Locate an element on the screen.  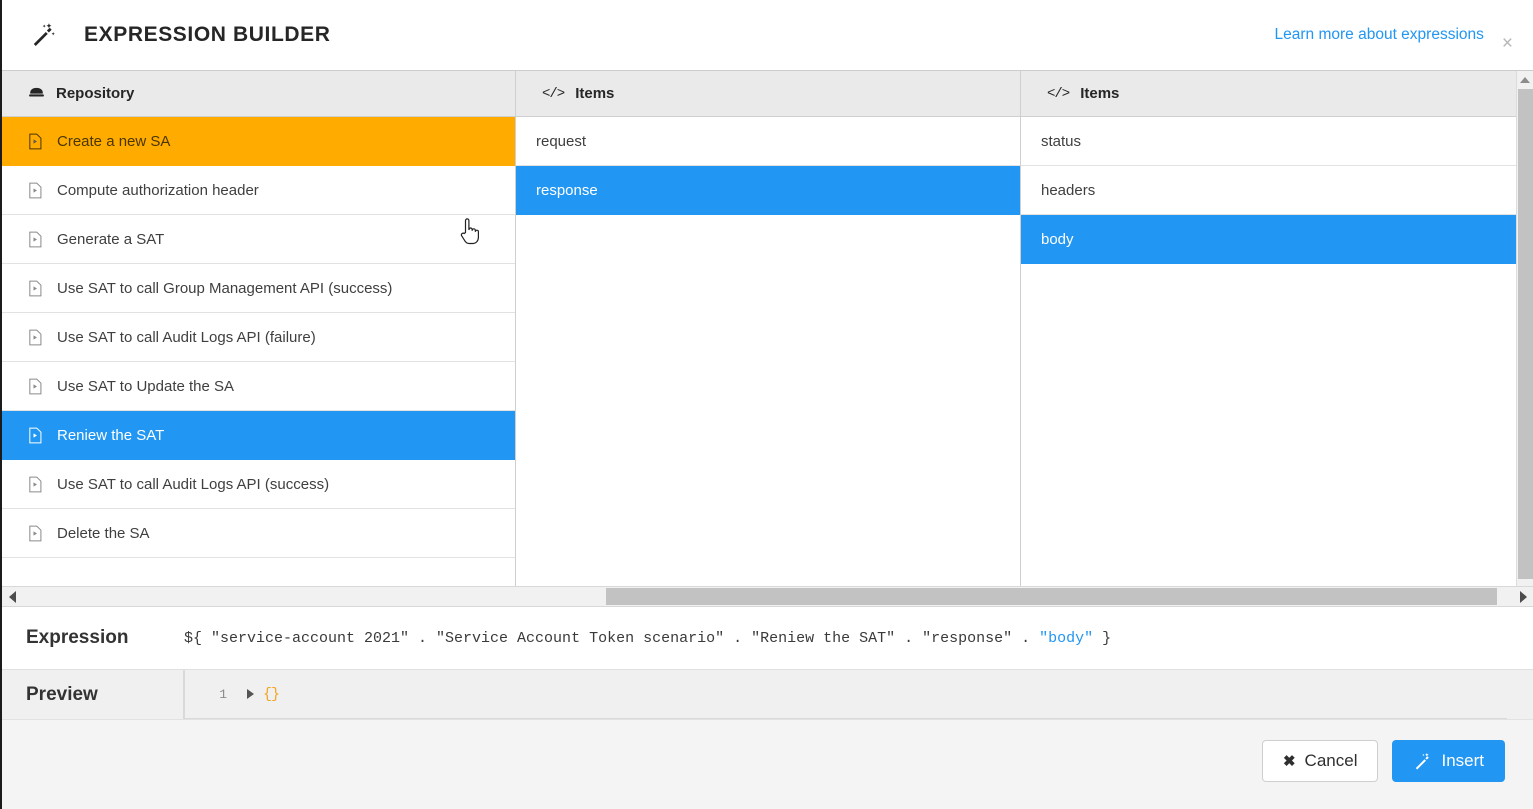
titlebar-actions: Learn more about expressions × is located at coordinates (1404, 35).